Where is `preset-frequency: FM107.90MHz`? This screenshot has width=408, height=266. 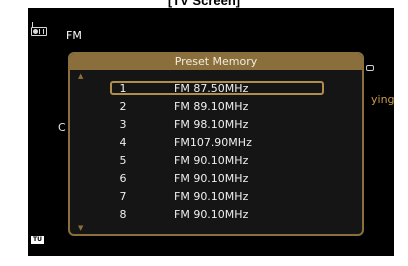
preset-frequency: FM107.90MHz is located at coordinates (213, 142).